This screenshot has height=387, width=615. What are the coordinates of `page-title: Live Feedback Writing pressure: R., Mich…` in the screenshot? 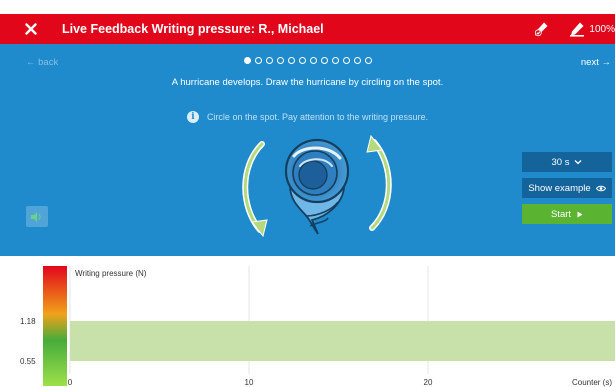 It's located at (193, 29).